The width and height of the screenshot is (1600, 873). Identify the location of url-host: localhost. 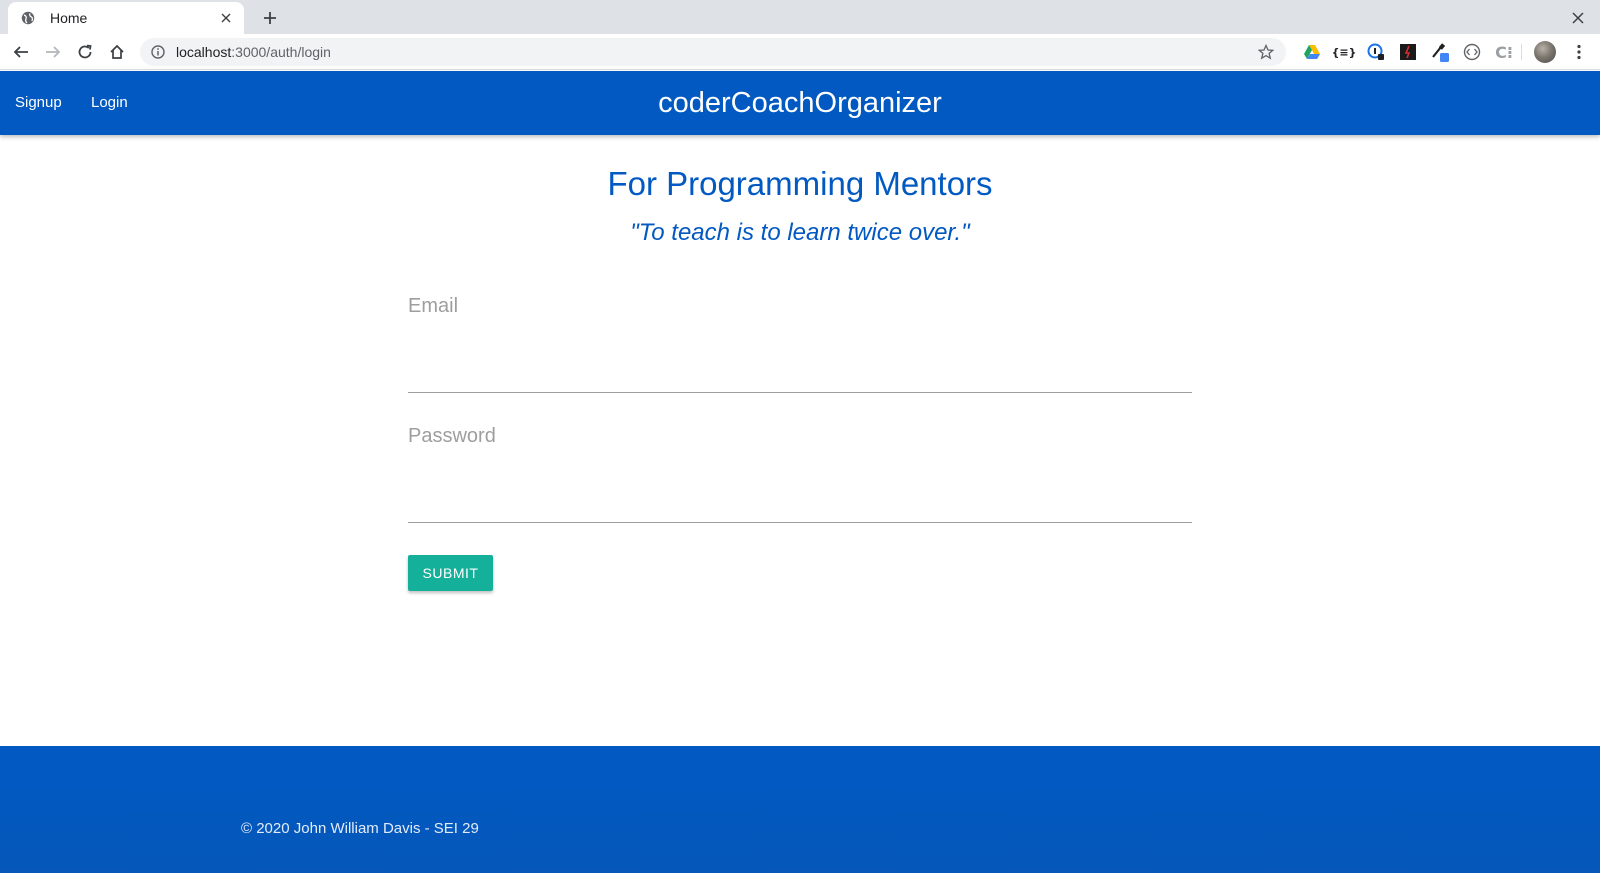
(204, 52).